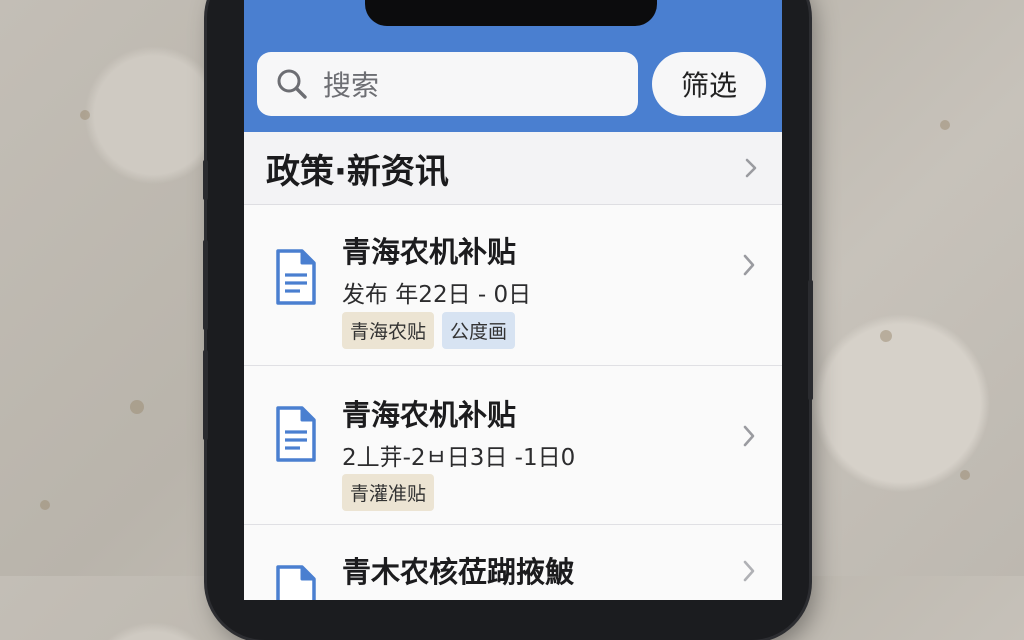 The height and width of the screenshot is (640, 1024). I want to click on list-item: 青木农核莅䠒掖鮍, so click(513, 562).